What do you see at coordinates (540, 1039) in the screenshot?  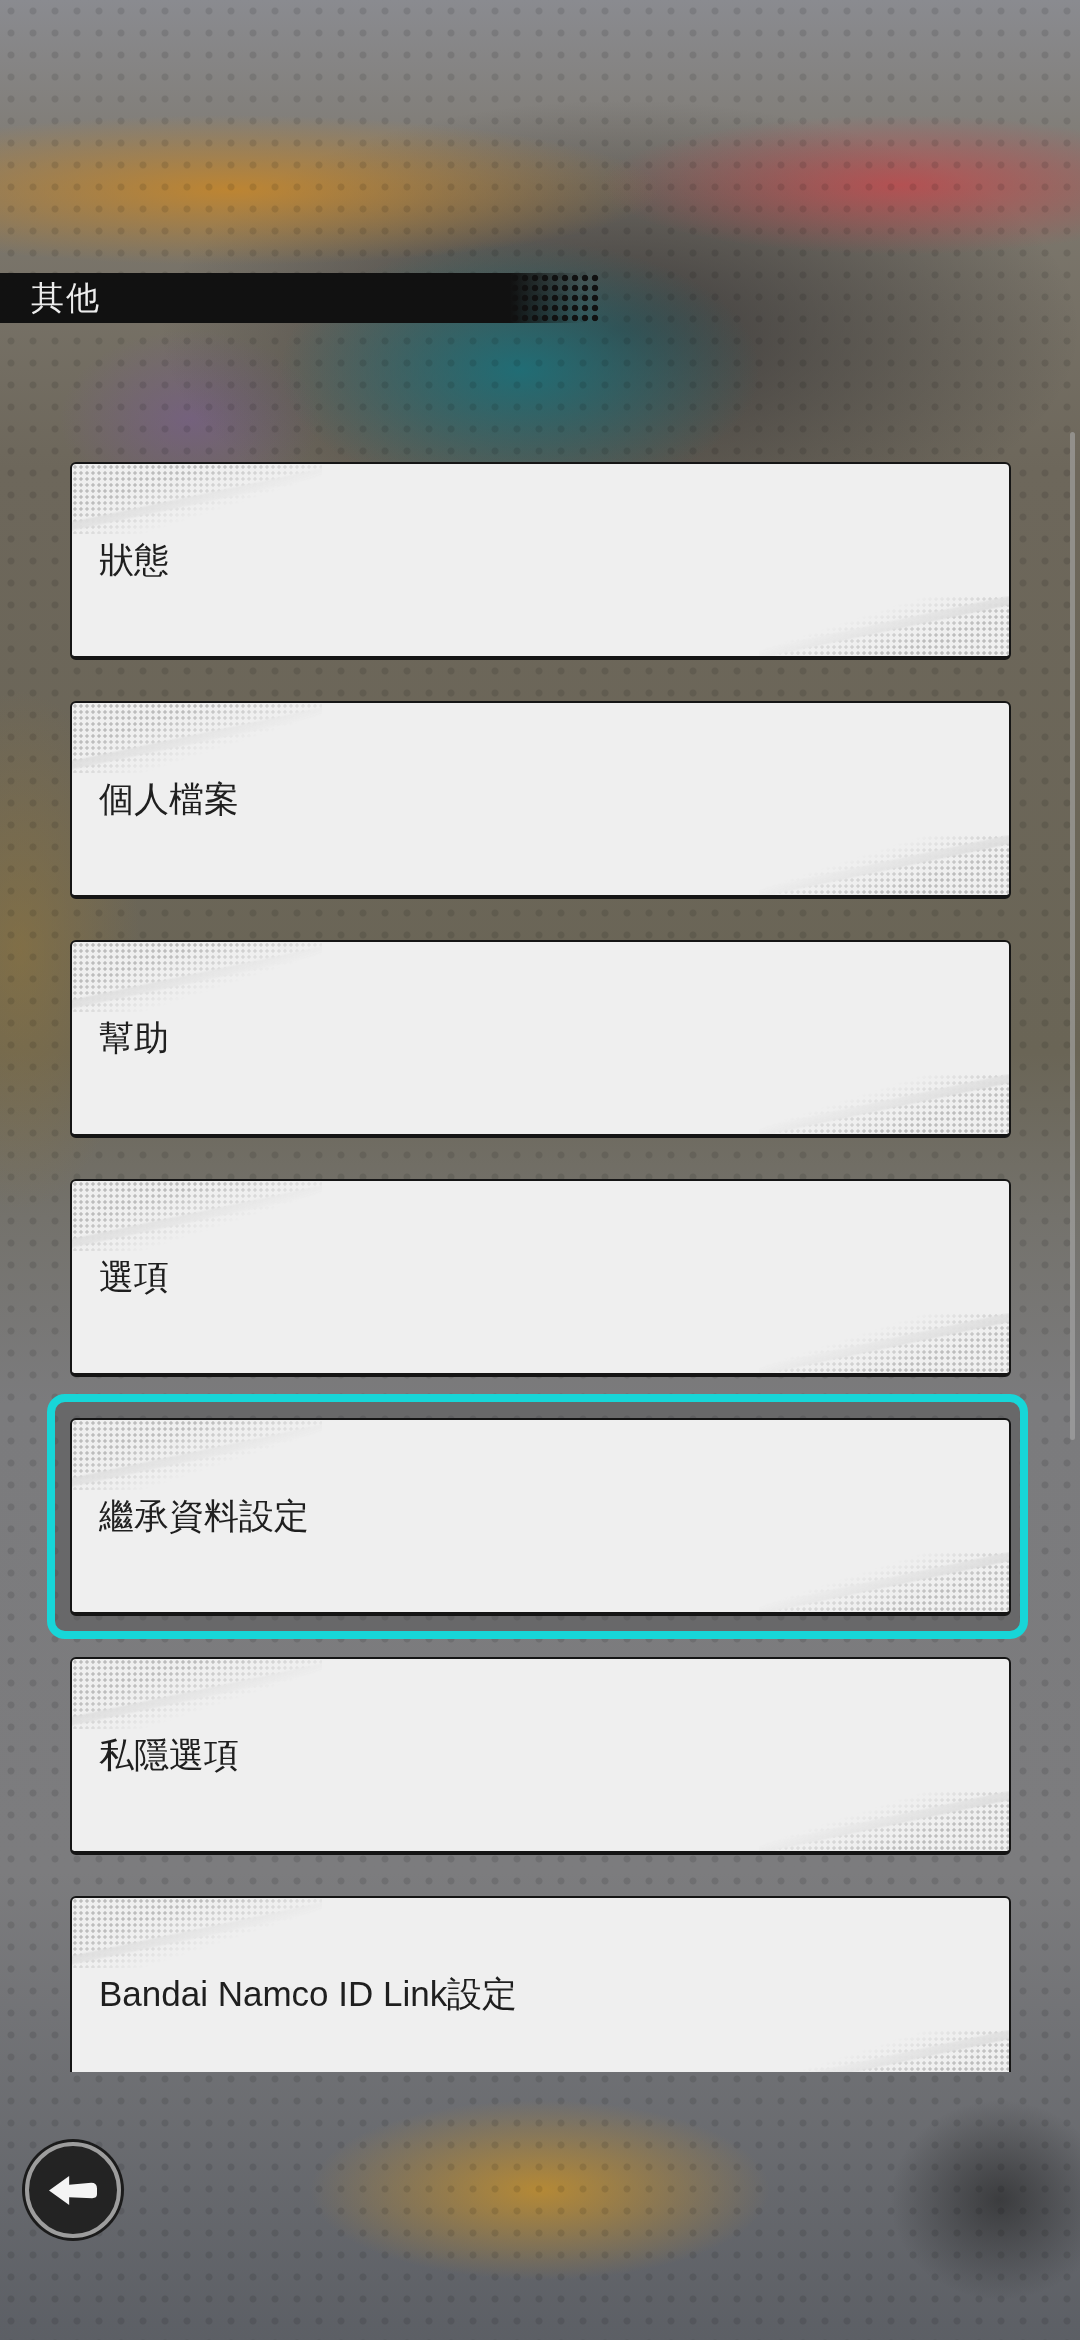 I see `menu-button: 幫助` at bounding box center [540, 1039].